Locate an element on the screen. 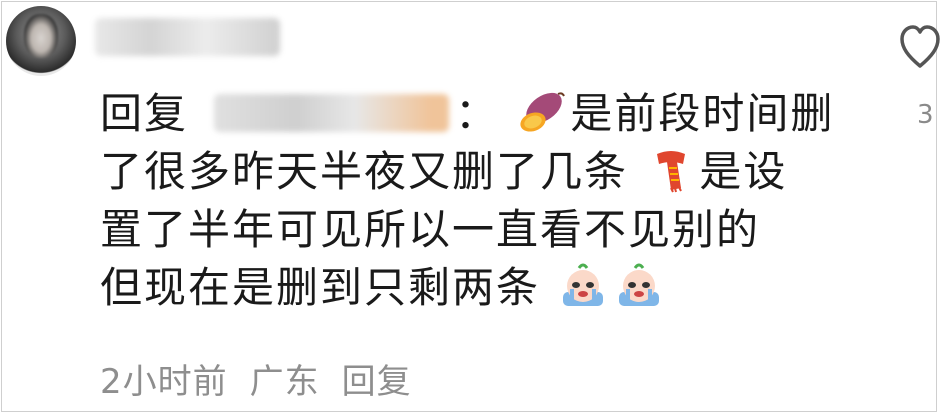 The height and width of the screenshot is (415, 940). comment-text-3: 是设 is located at coordinates (743, 171).